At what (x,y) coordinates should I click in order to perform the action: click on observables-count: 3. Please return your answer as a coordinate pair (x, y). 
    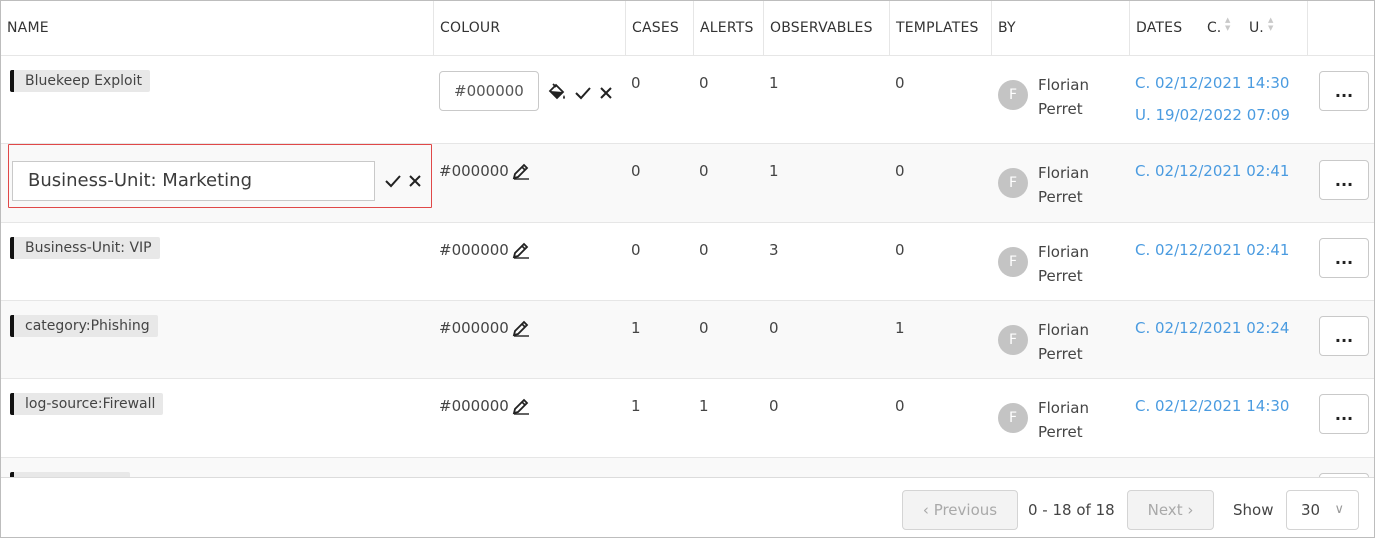
    Looking at the image, I should click on (774, 250).